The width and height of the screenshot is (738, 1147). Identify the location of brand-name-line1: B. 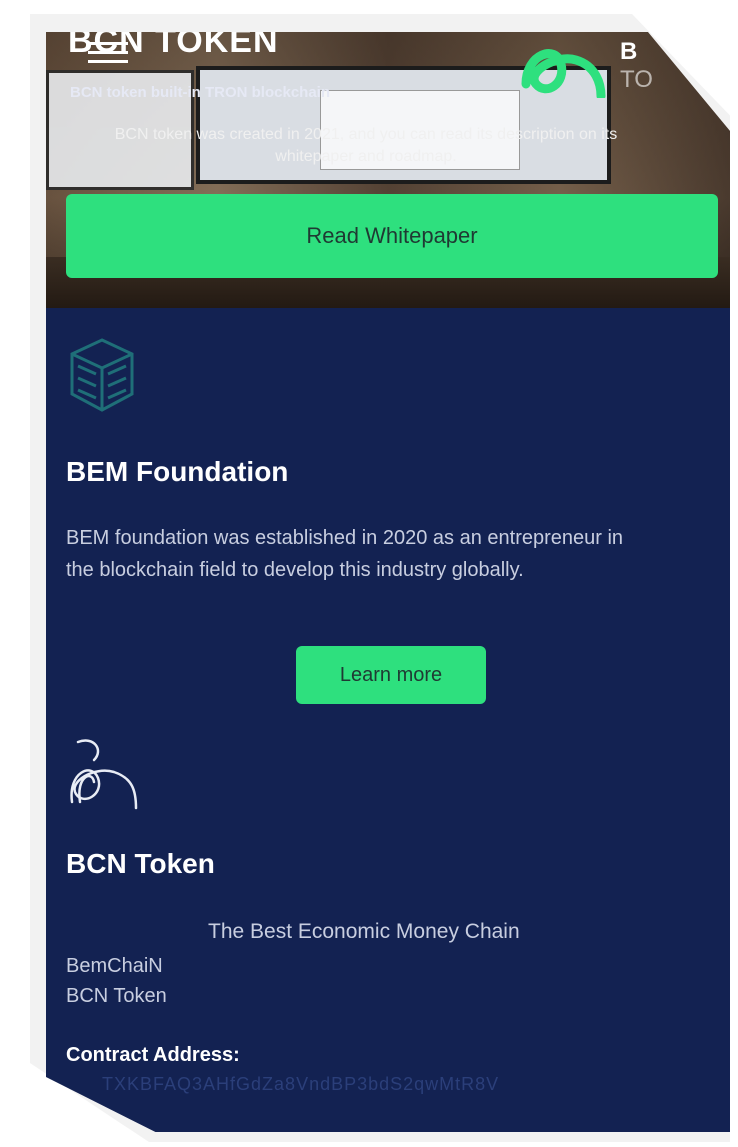
(629, 51).